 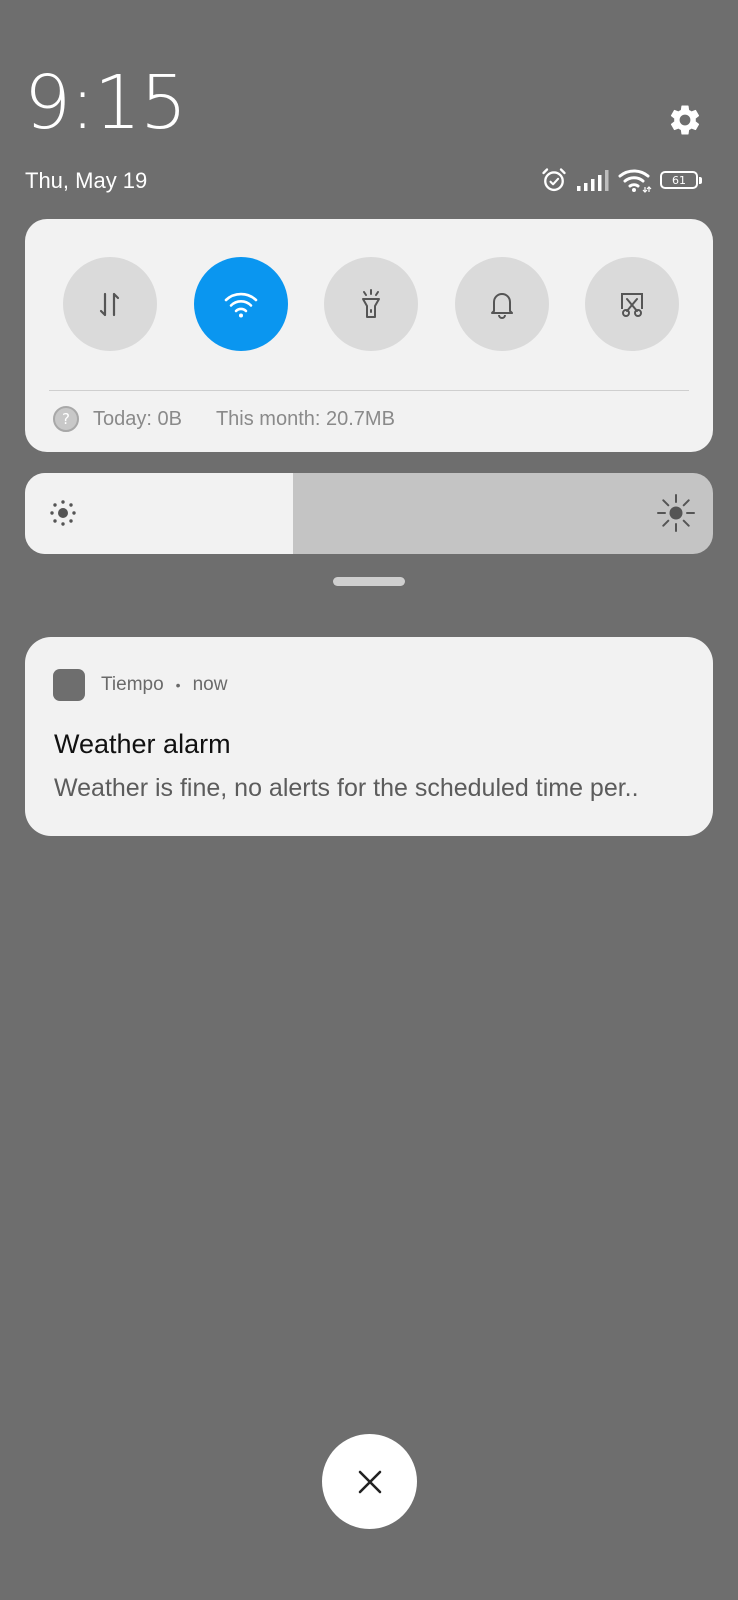 What do you see at coordinates (305, 418) in the screenshot?
I see `usage-month: This month: 20.7MB` at bounding box center [305, 418].